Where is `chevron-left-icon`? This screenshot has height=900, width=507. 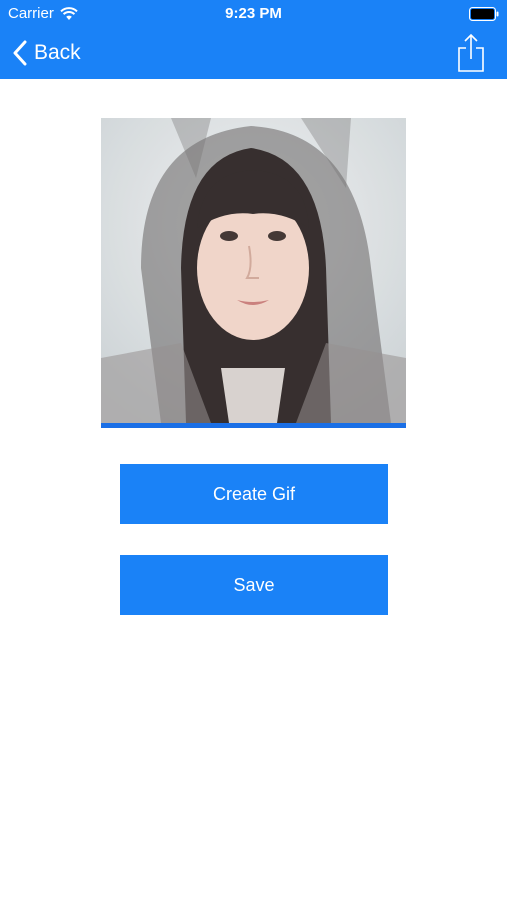
chevron-left-icon is located at coordinates (20, 53).